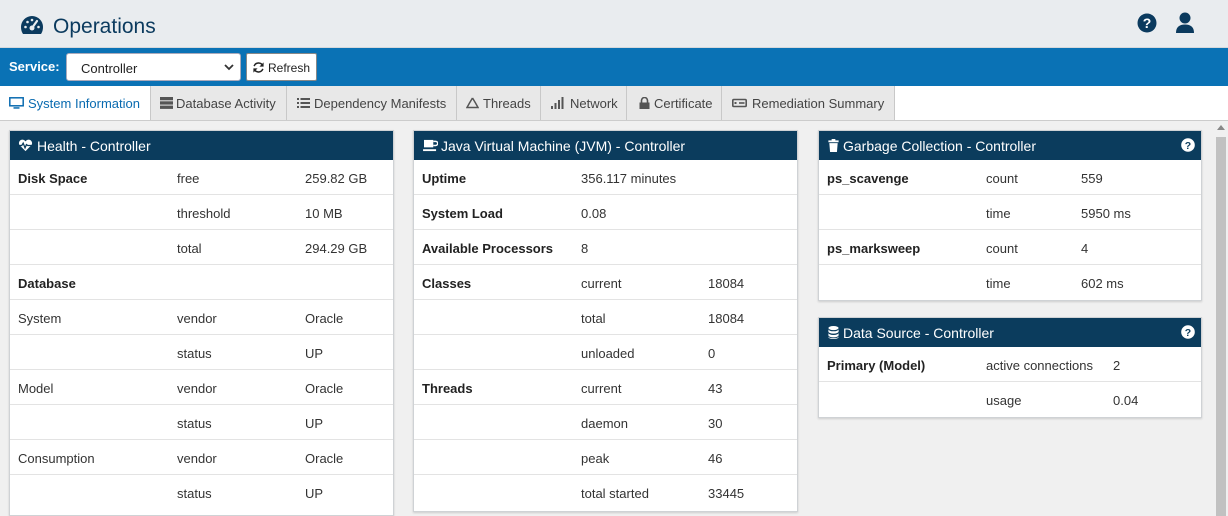 Image resolution: width=1228 pixels, height=516 pixels. Describe the element at coordinates (281, 67) in the screenshot. I see `refresh-button: Refresh` at that location.